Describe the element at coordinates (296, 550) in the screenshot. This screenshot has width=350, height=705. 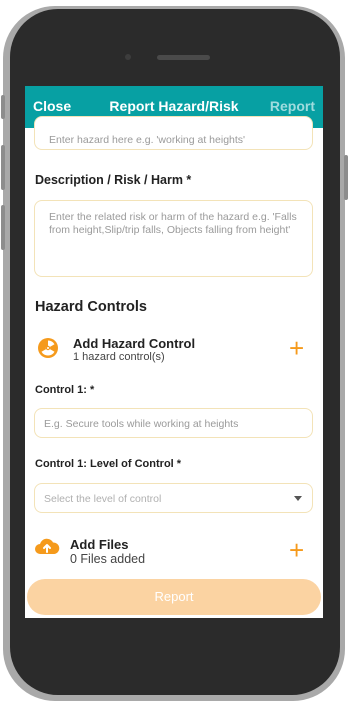
I see `add-files-plus-icon: +` at that location.